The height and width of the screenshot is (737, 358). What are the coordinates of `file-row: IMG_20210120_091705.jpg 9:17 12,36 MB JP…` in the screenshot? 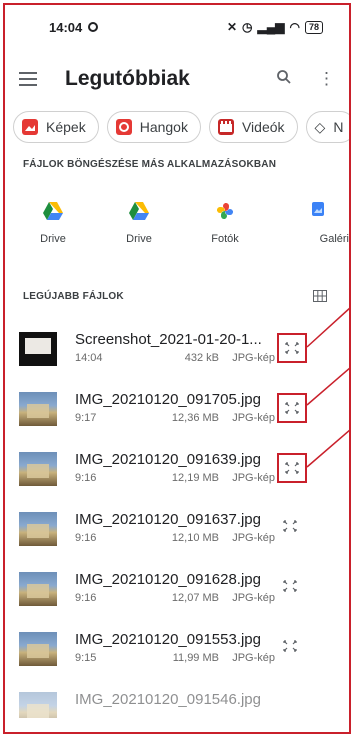 It's located at (177, 410).